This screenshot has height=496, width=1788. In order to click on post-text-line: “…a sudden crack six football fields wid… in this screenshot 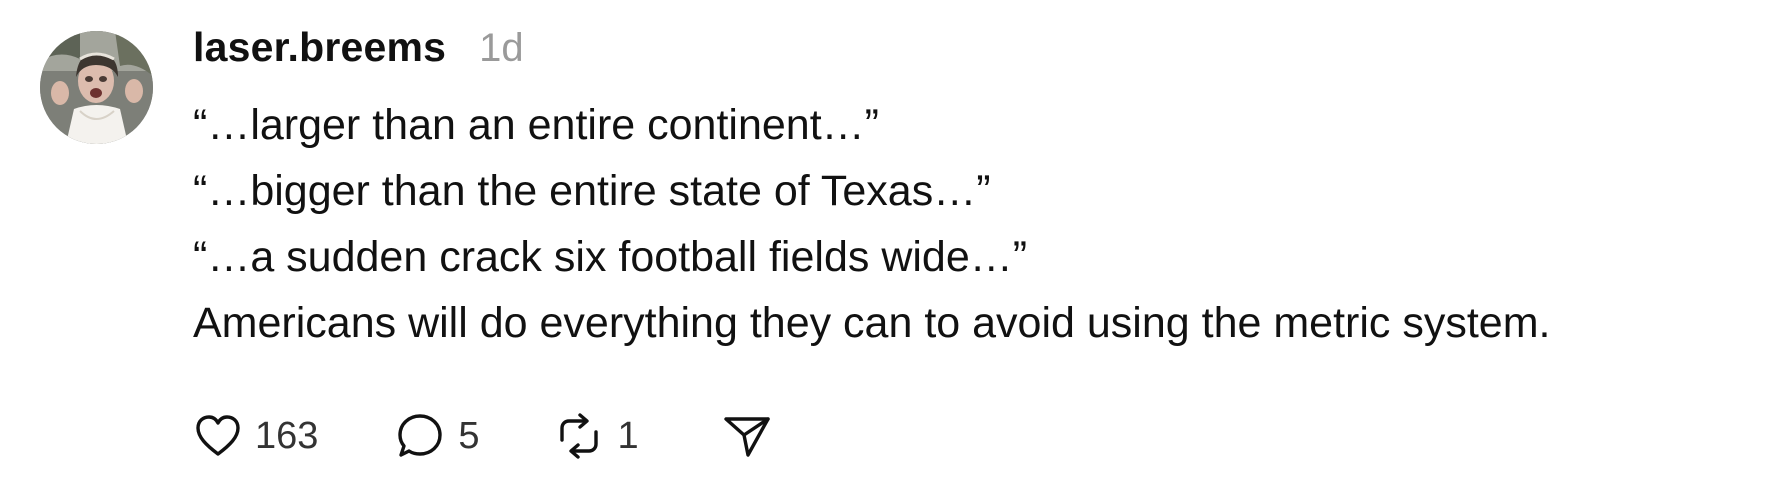, I will do `click(610, 257)`.